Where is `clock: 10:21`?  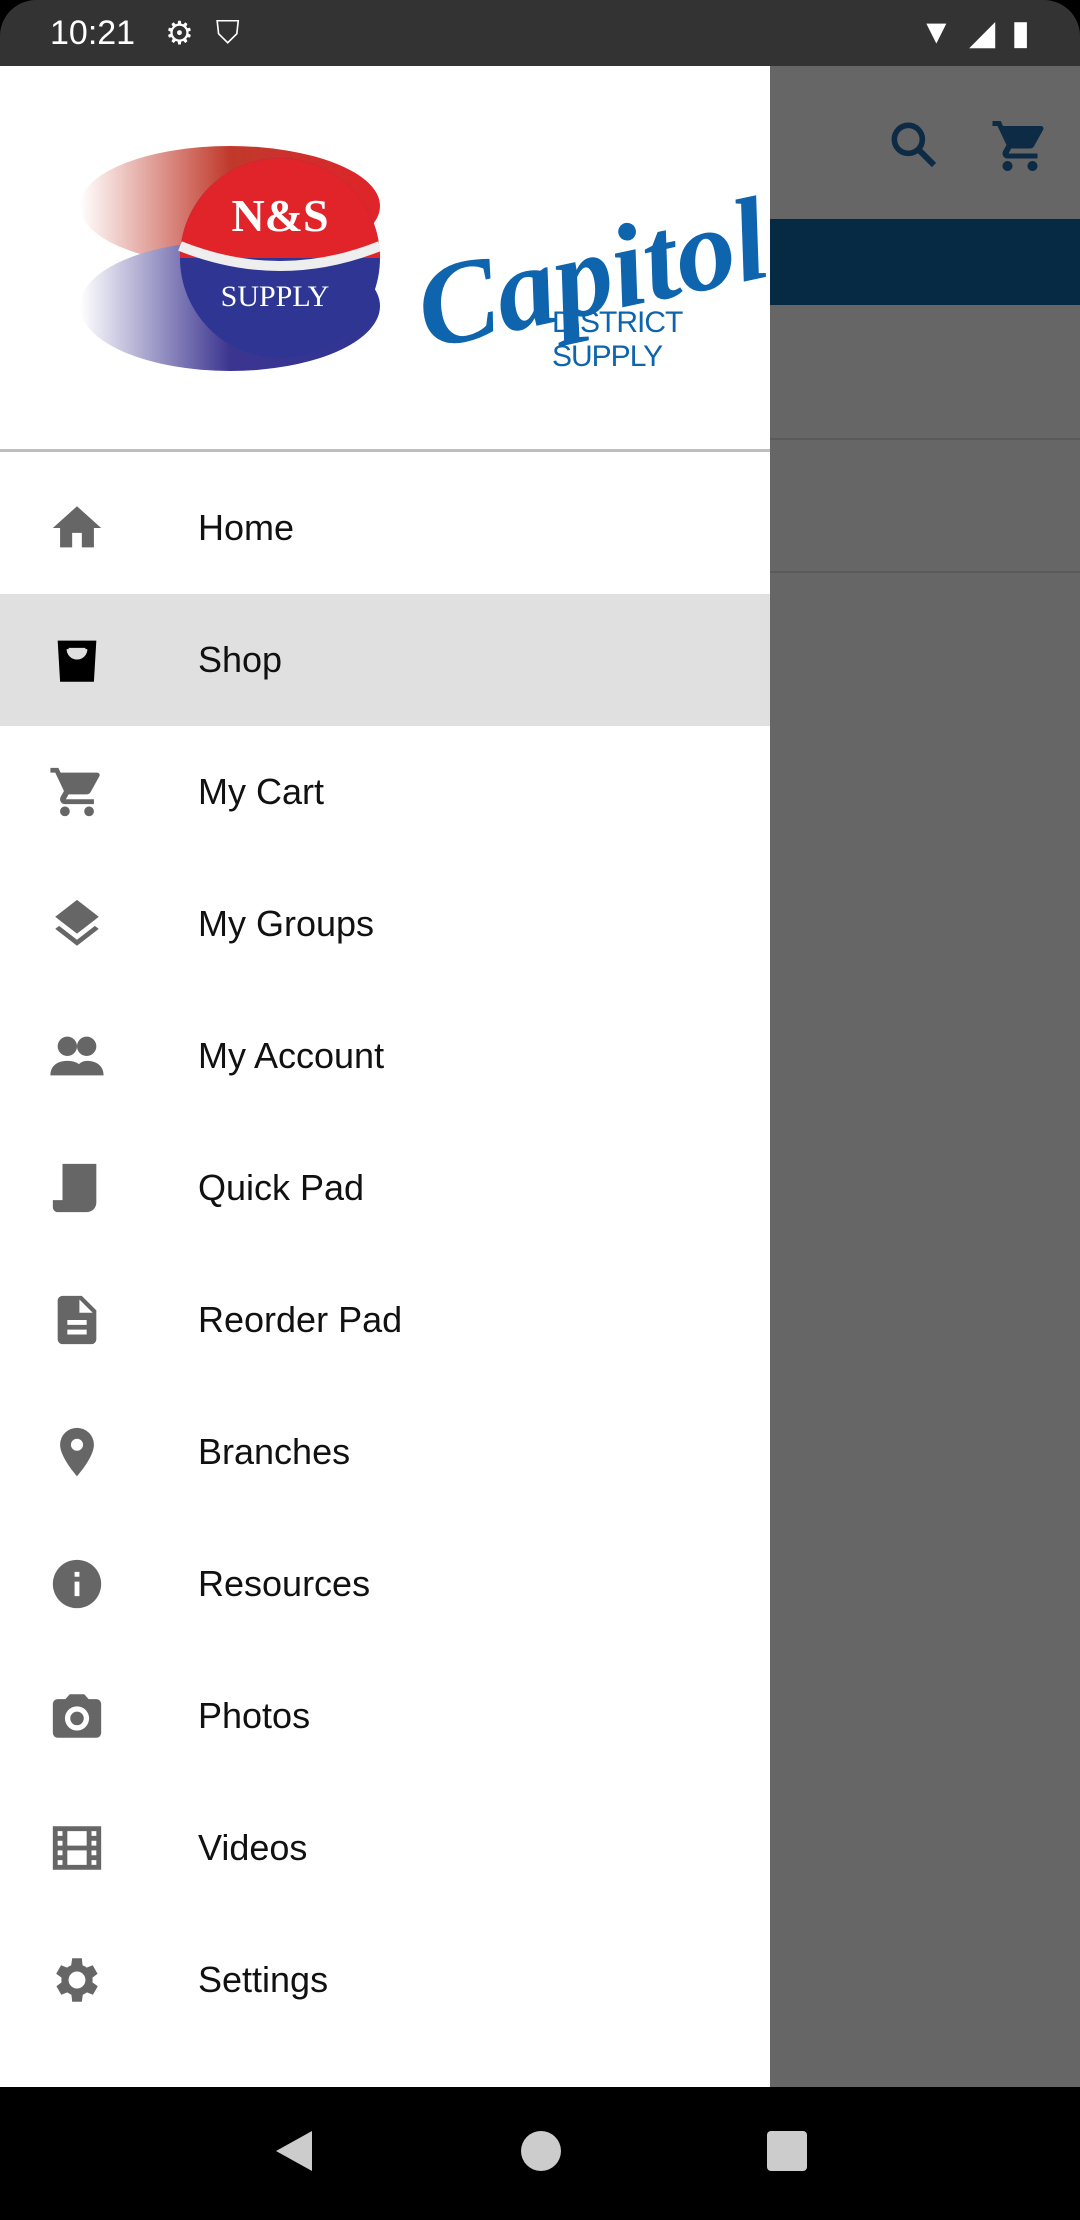
clock: 10:21 is located at coordinates (93, 32).